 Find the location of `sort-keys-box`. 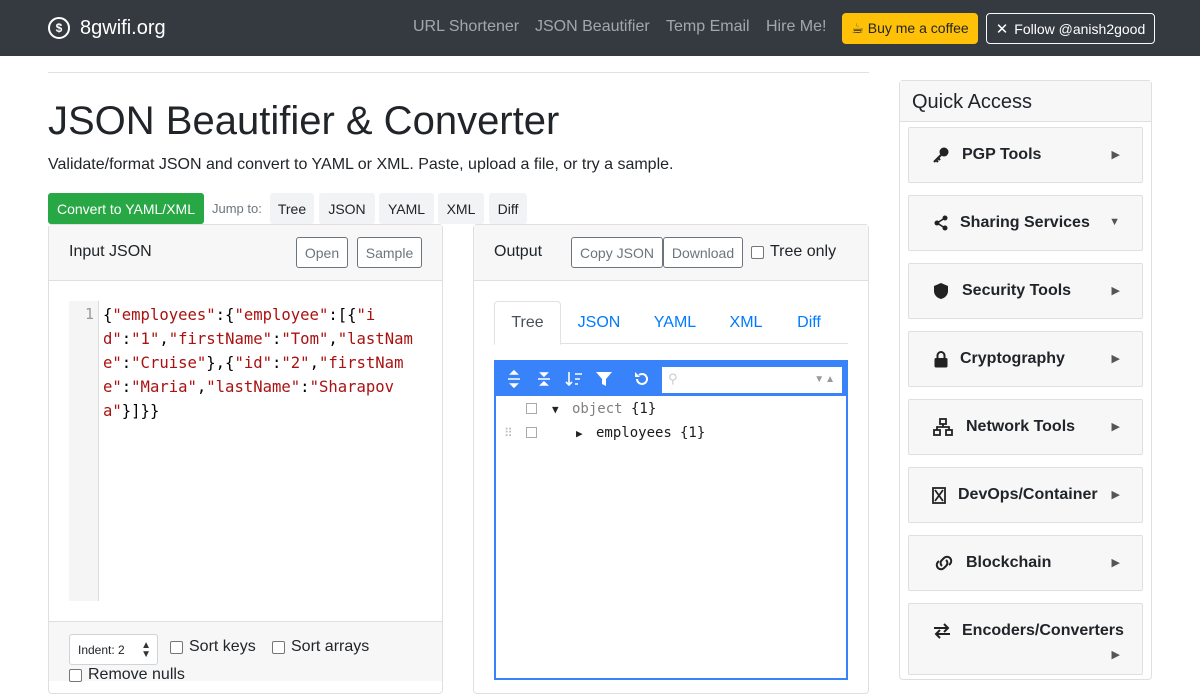

sort-keys-box is located at coordinates (176, 647).